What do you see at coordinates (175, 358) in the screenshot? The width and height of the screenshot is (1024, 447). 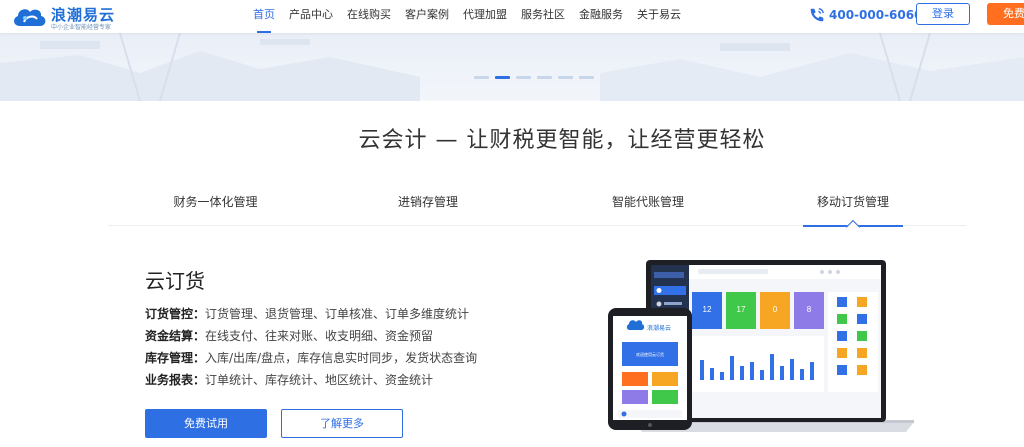 I see `feature-label: 库存管理：` at bounding box center [175, 358].